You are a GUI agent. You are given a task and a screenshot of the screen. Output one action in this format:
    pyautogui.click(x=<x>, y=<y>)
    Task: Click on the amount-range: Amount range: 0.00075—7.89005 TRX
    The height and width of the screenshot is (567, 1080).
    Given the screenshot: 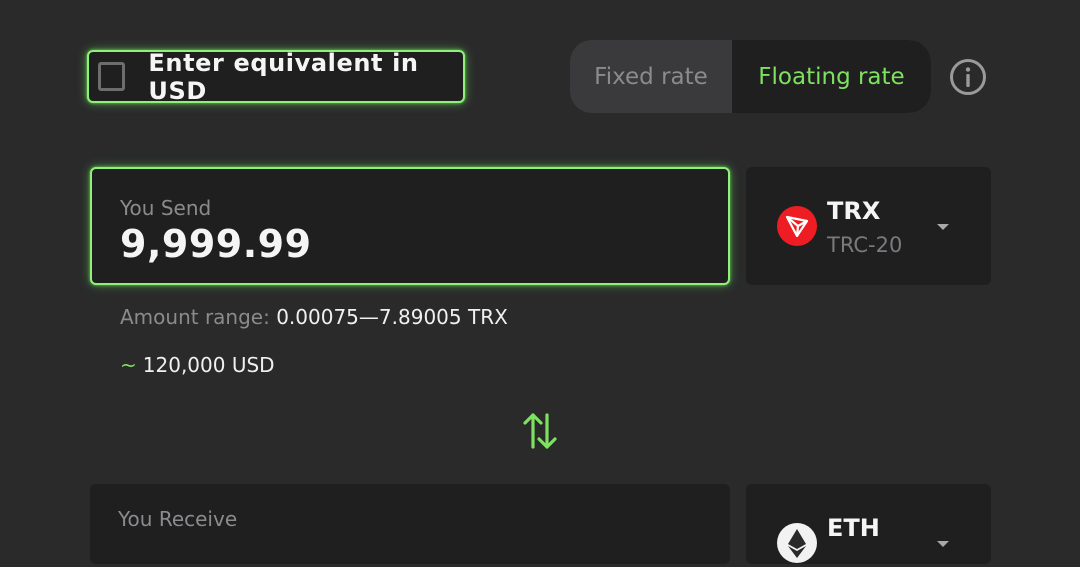 What is the action you would take?
    pyautogui.click(x=314, y=317)
    